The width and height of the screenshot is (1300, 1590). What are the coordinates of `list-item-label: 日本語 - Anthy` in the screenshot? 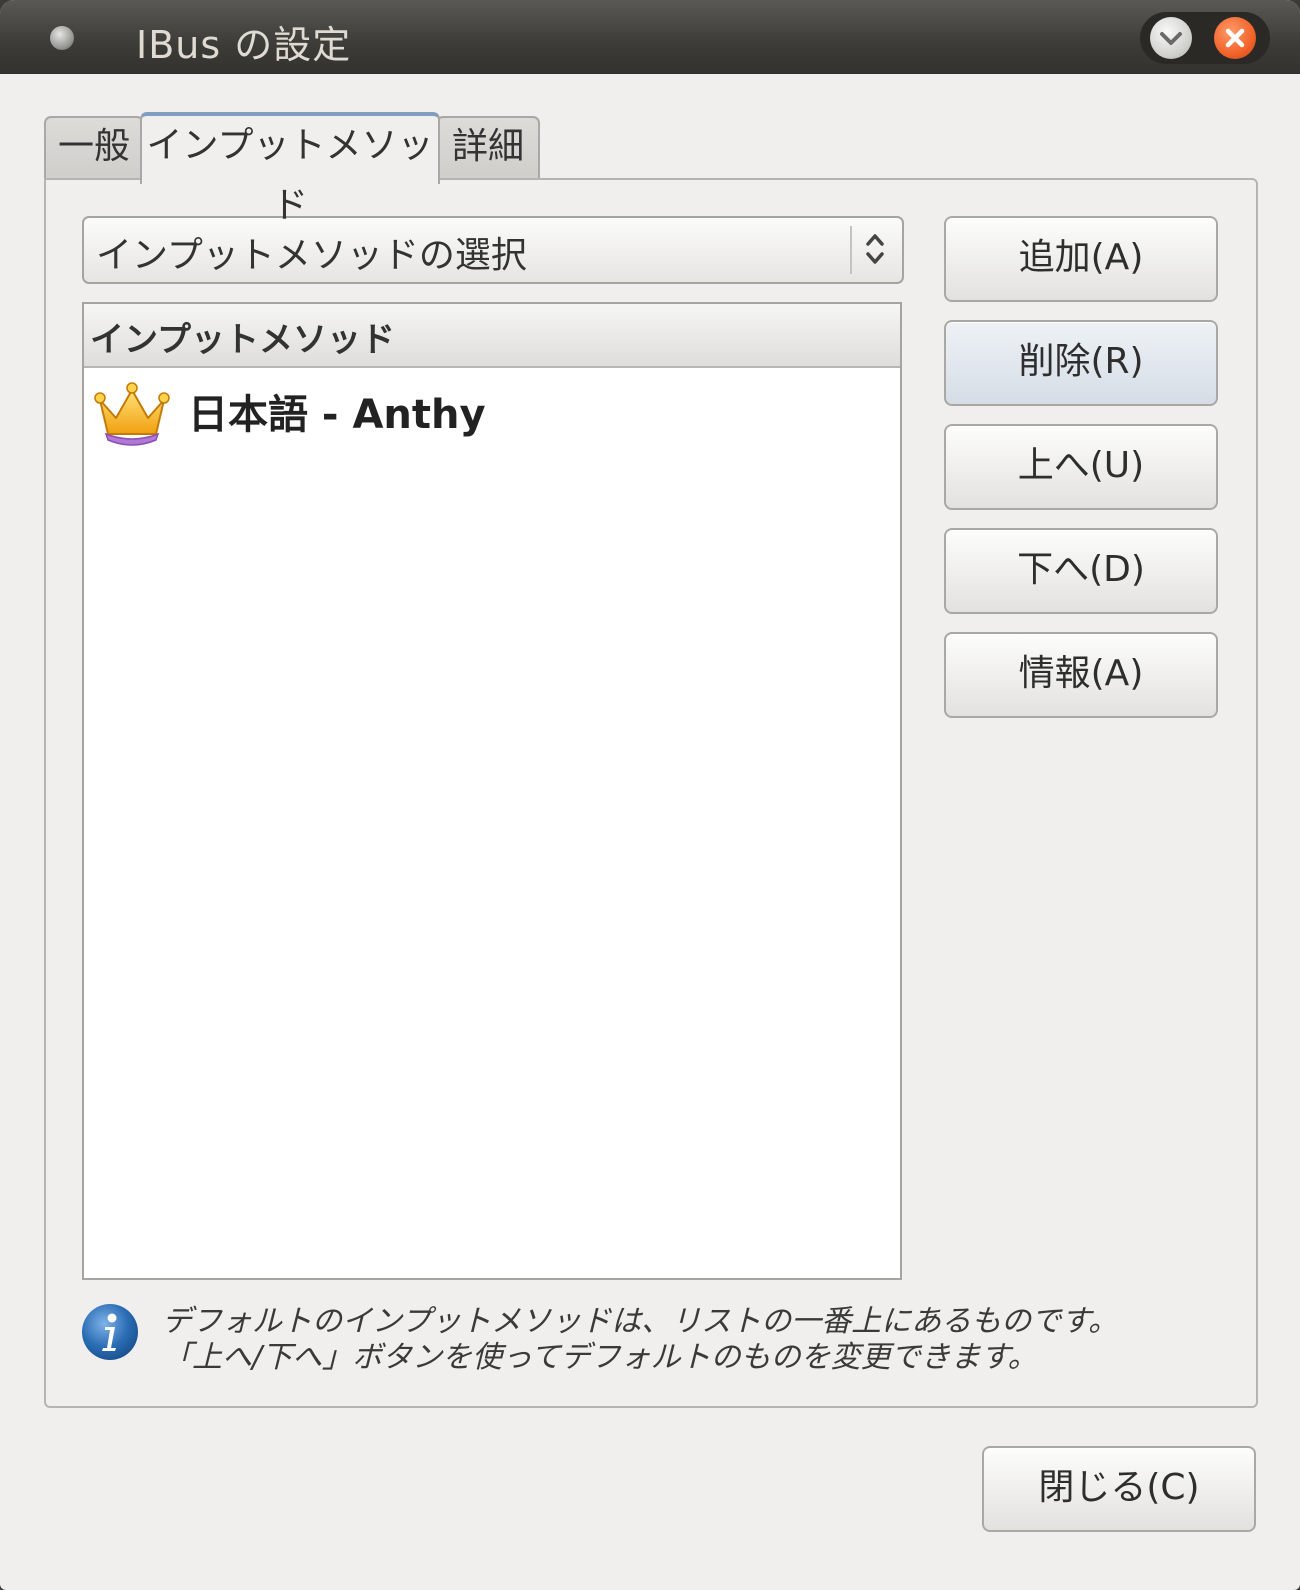 It's located at (337, 415).